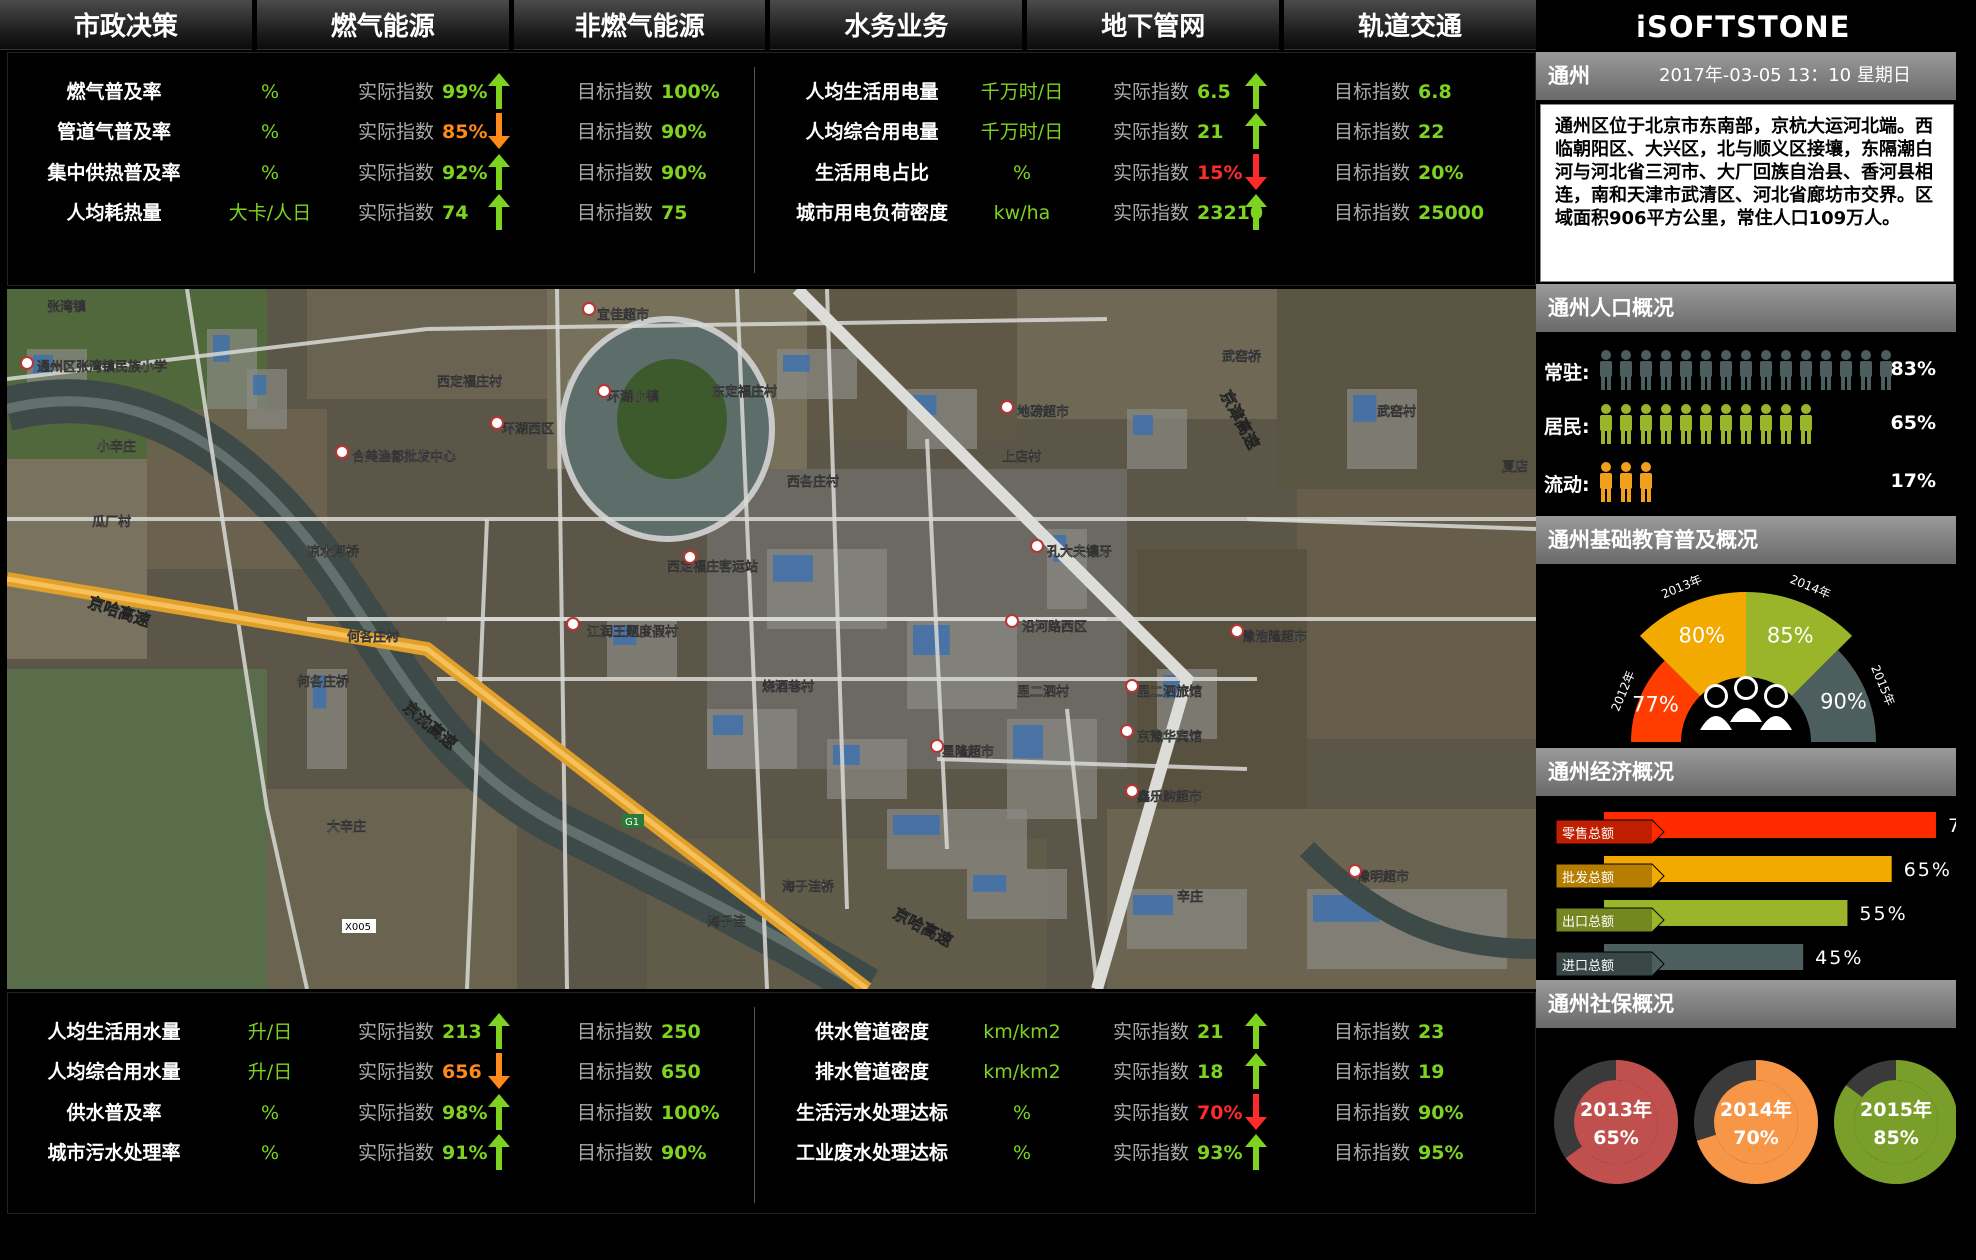 This screenshot has height=1260, width=1976. I want to click on social-donut-center, so click(1756, 1122).